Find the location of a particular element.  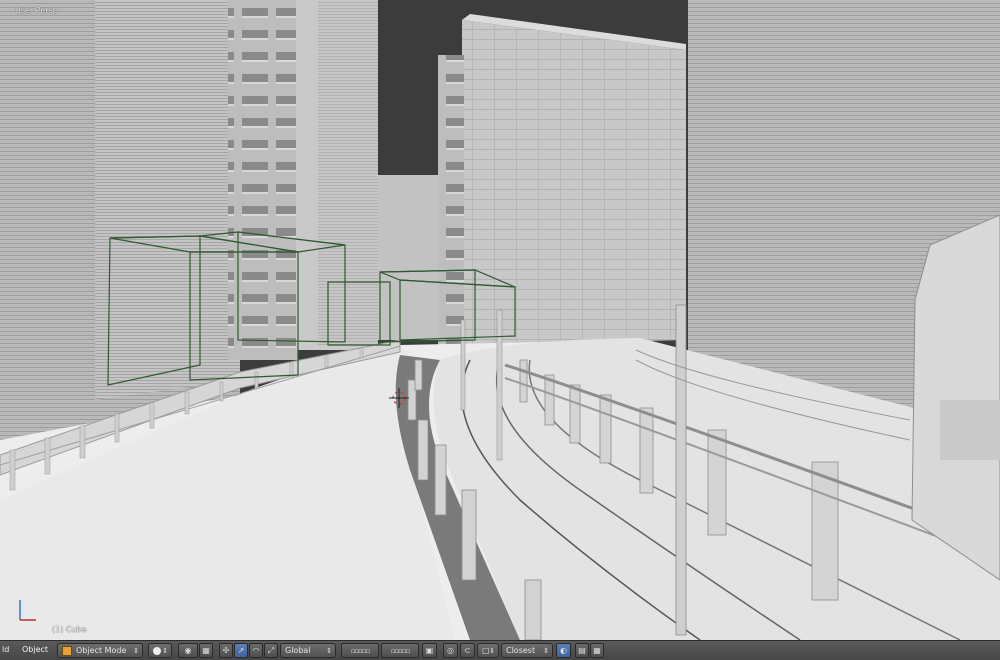

orientation-dropdown: Global ⇕ is located at coordinates (308, 650).